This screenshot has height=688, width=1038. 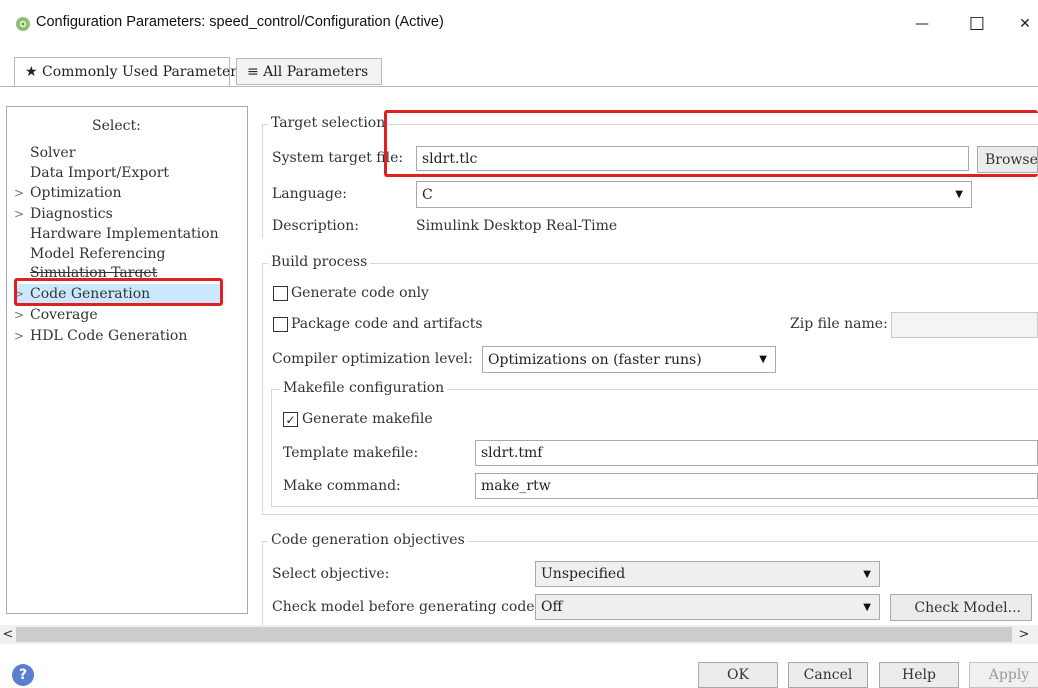 I want to click on sidebar-item-diagnostics: > Diagnostics, so click(x=131, y=214).